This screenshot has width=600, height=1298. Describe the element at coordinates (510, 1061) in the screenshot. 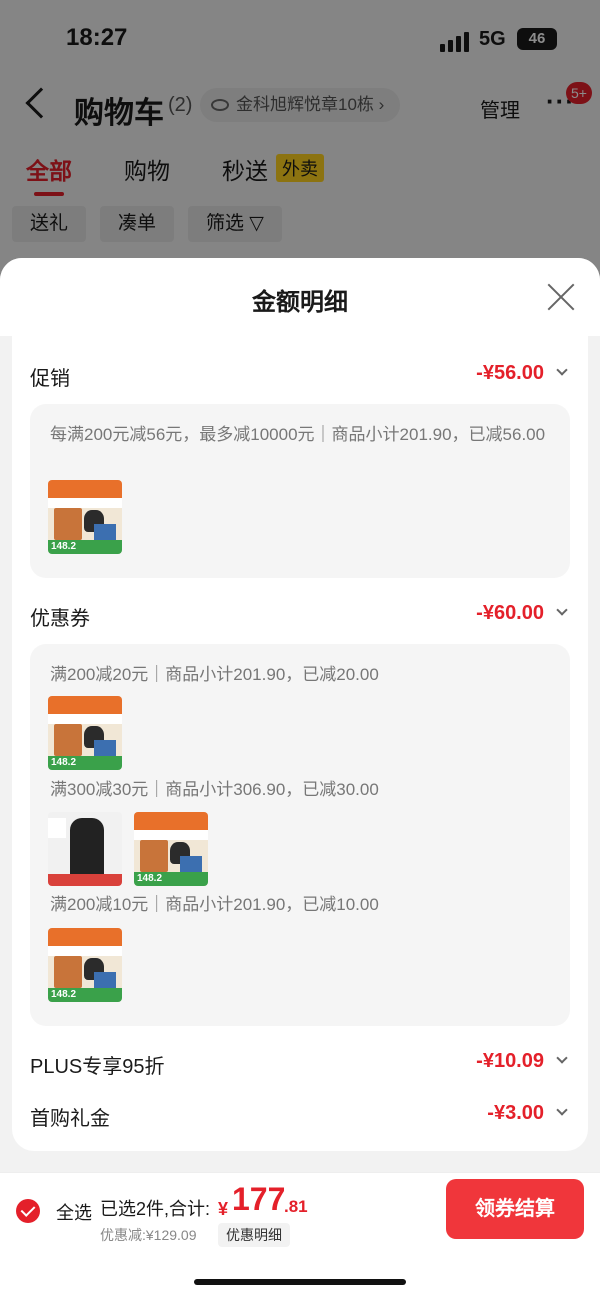

I see `plus-amount: -¥10.09` at that location.